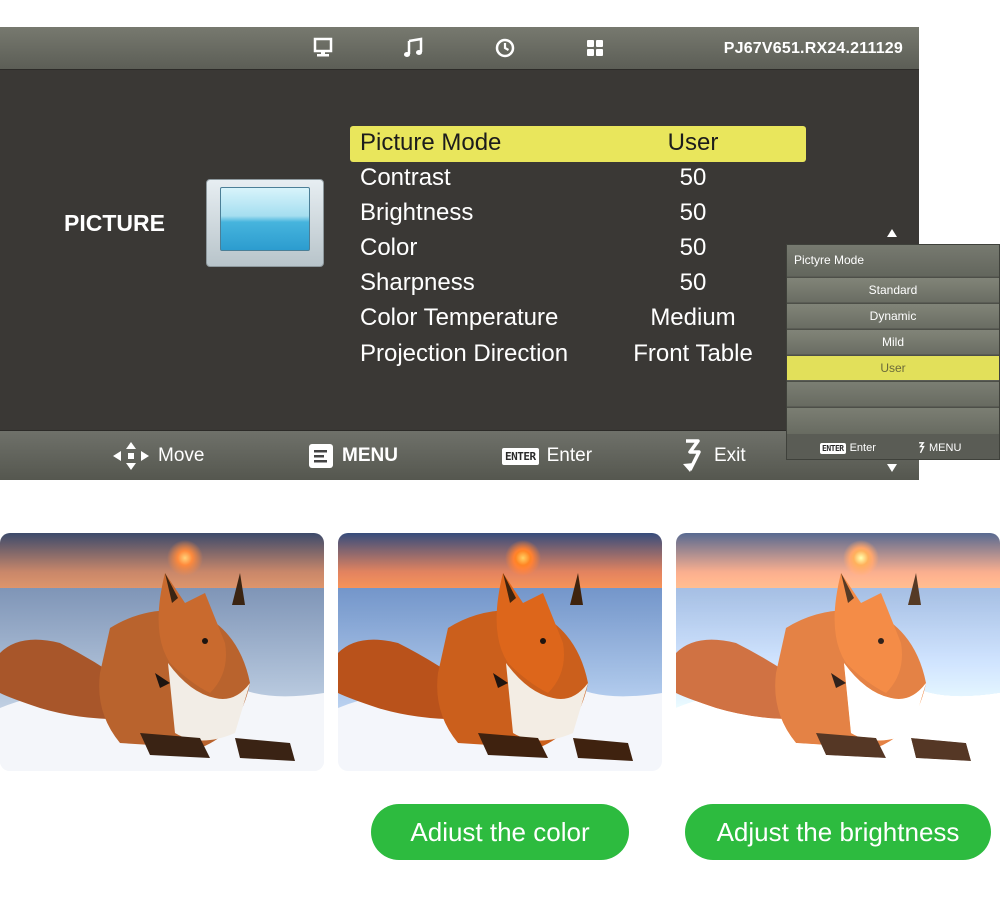 The image size is (1000, 900). Describe the element at coordinates (114, 223) in the screenshot. I see `section-label: PICTURE` at that location.